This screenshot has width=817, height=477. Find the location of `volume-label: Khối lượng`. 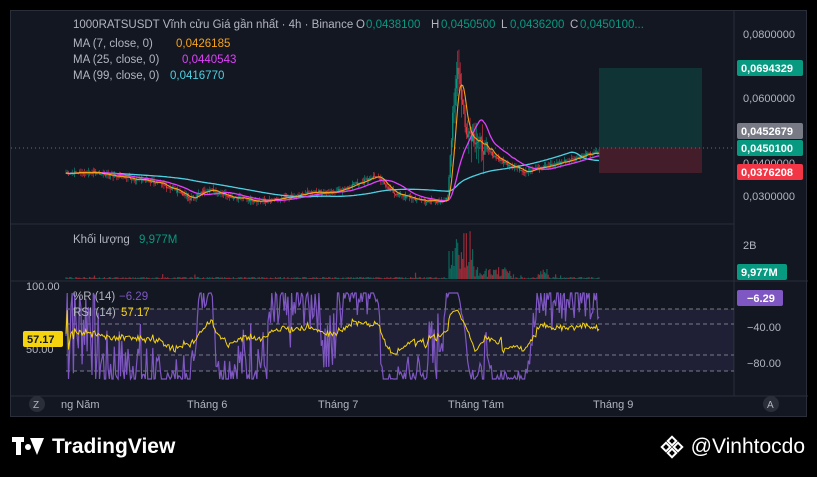

volume-label: Khối lượng is located at coordinates (101, 240).